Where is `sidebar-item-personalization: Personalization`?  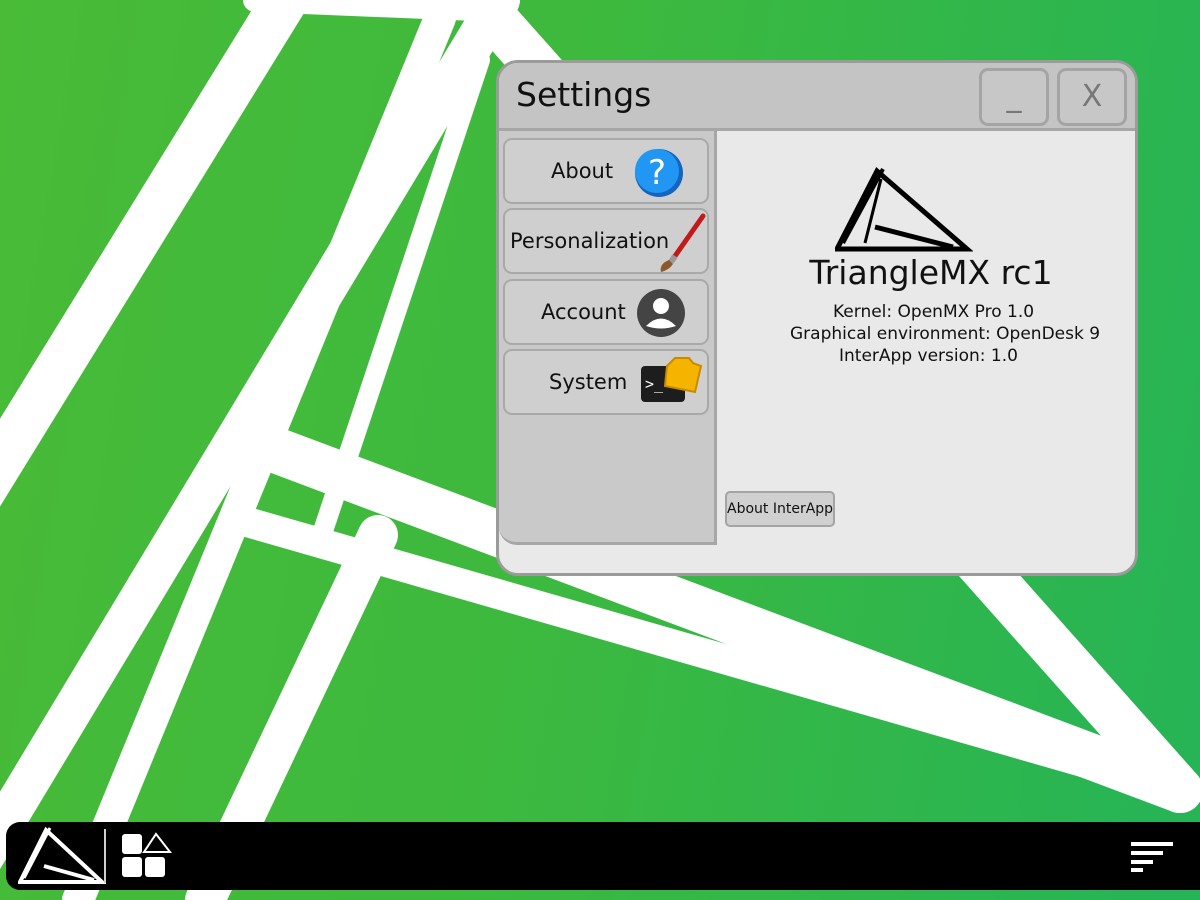 sidebar-item-personalization: Personalization is located at coordinates (606, 241).